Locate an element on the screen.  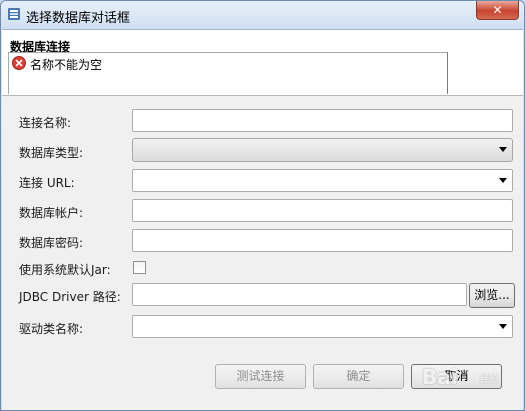
close-icon: ✕ is located at coordinates (497, 10).